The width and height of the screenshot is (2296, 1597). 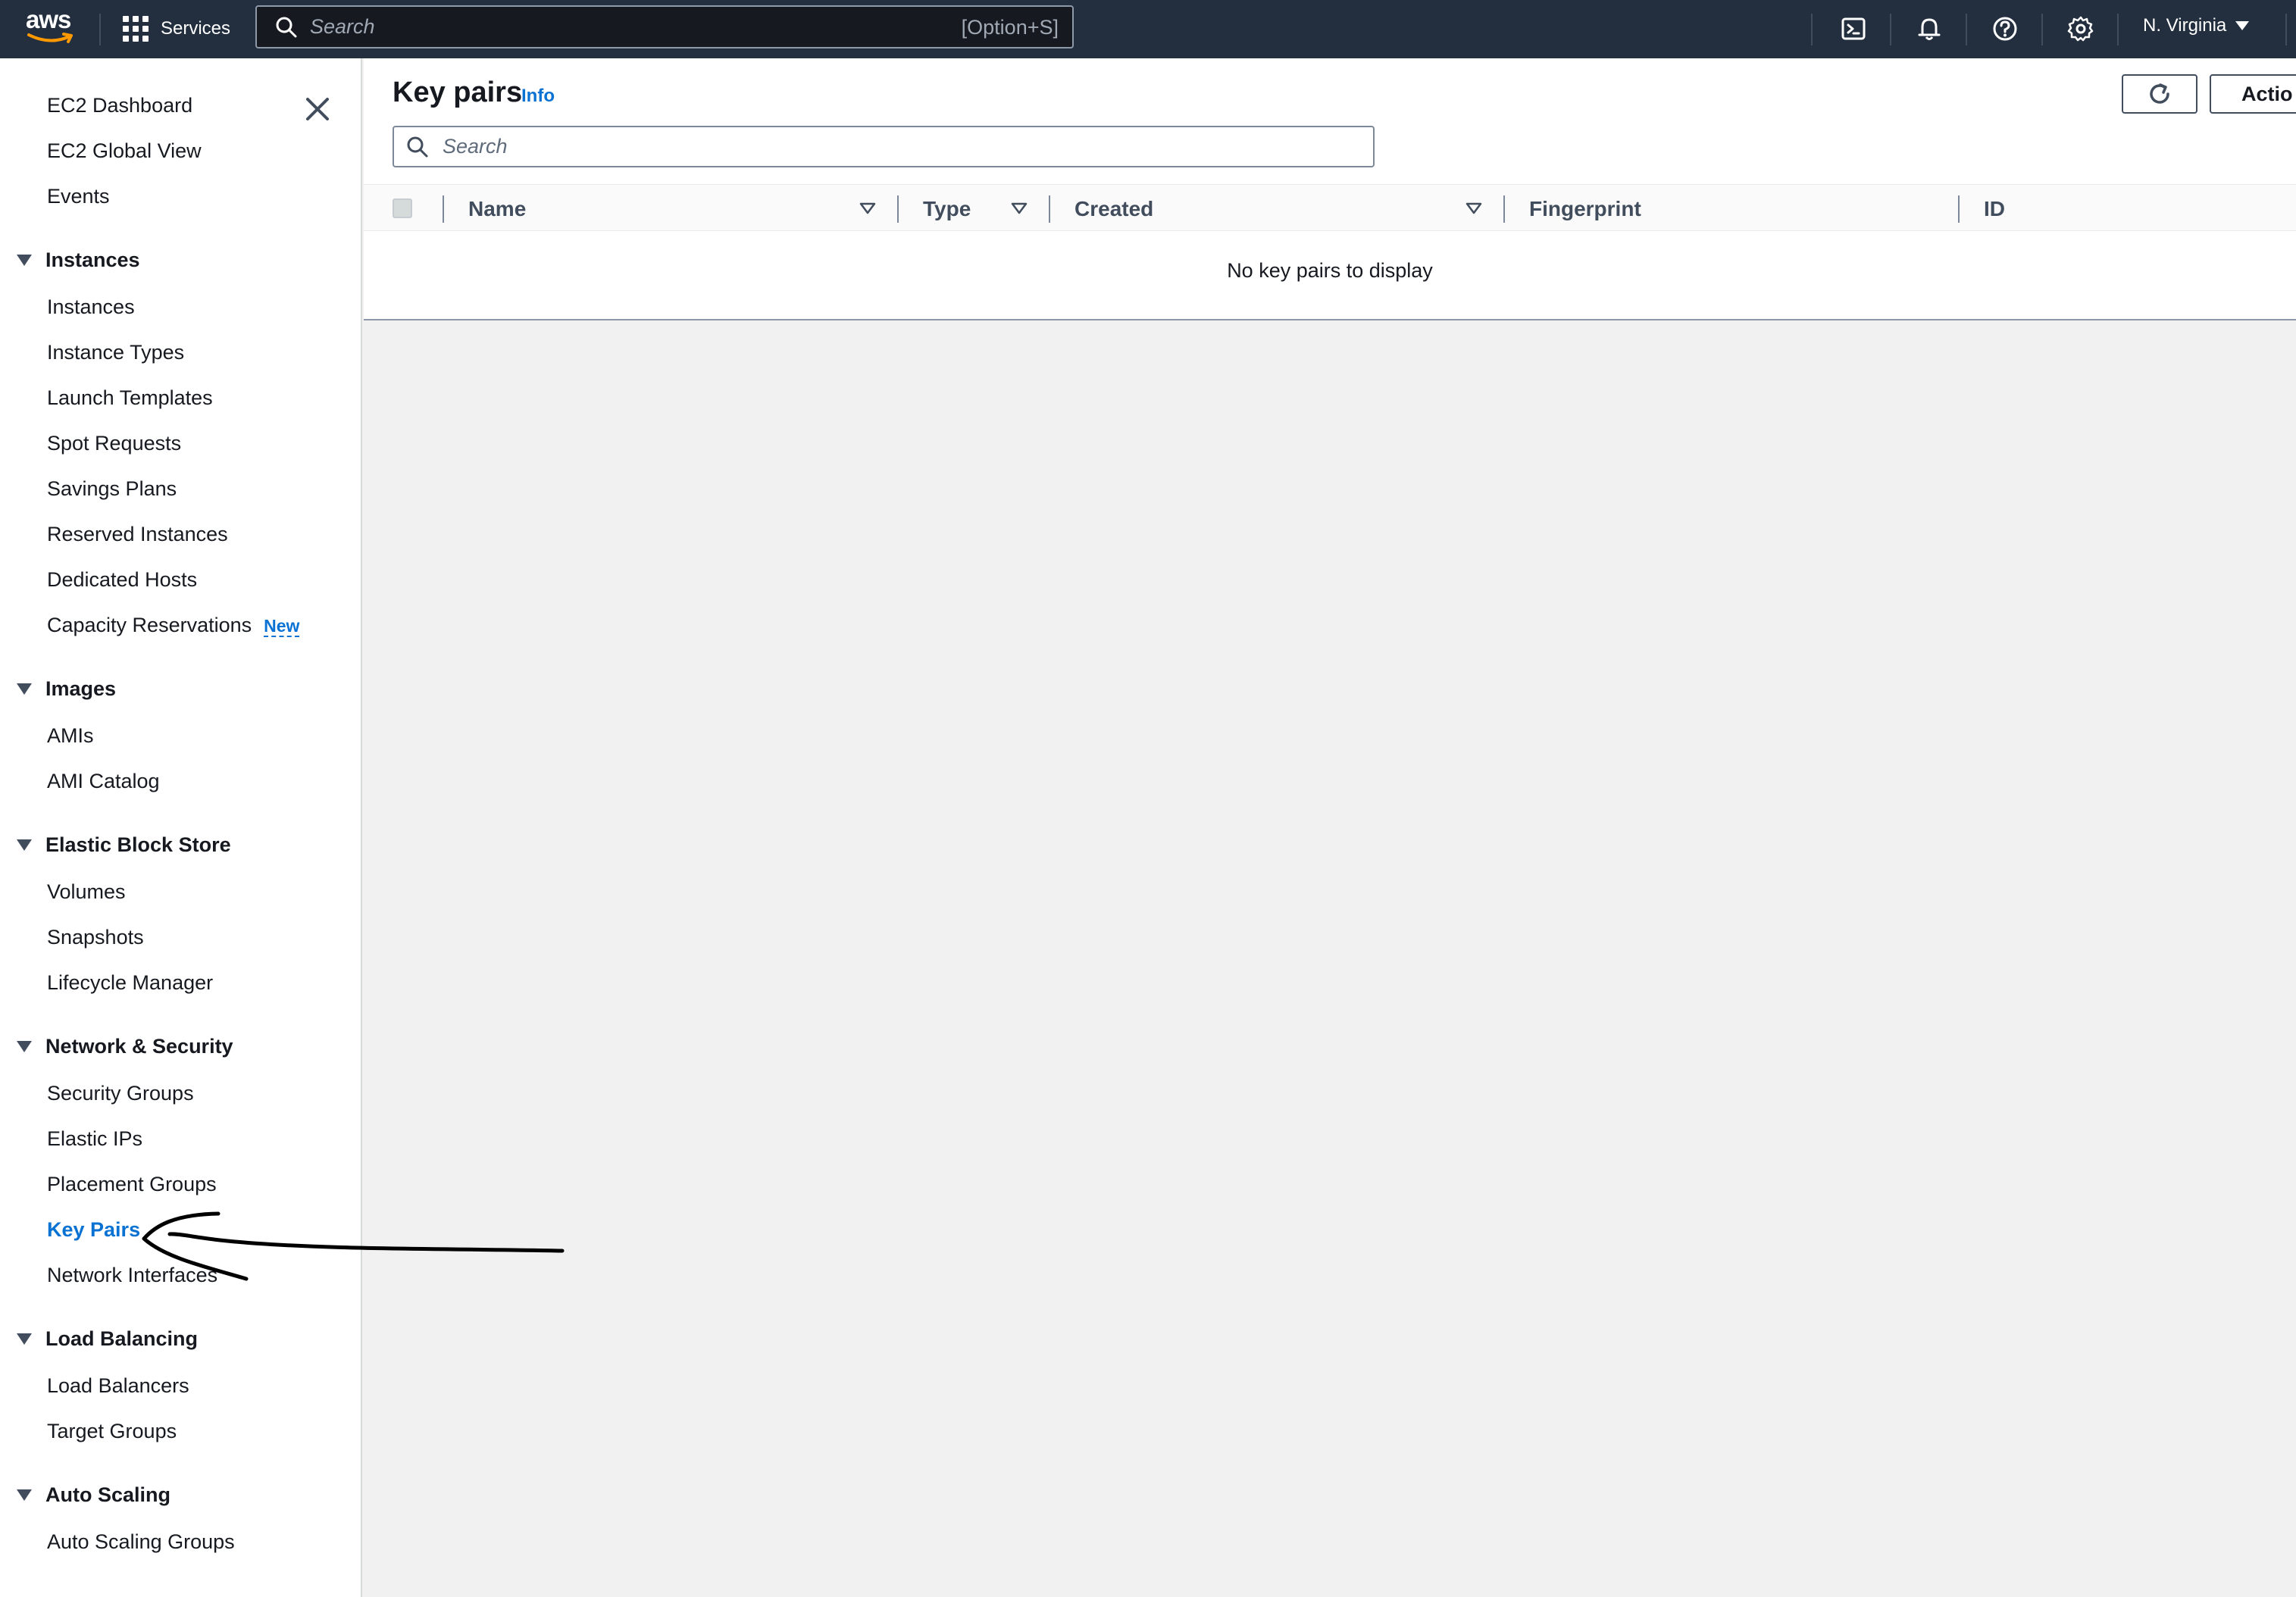 I want to click on nav-savings-plans: Savings Plans, so click(x=112, y=489).